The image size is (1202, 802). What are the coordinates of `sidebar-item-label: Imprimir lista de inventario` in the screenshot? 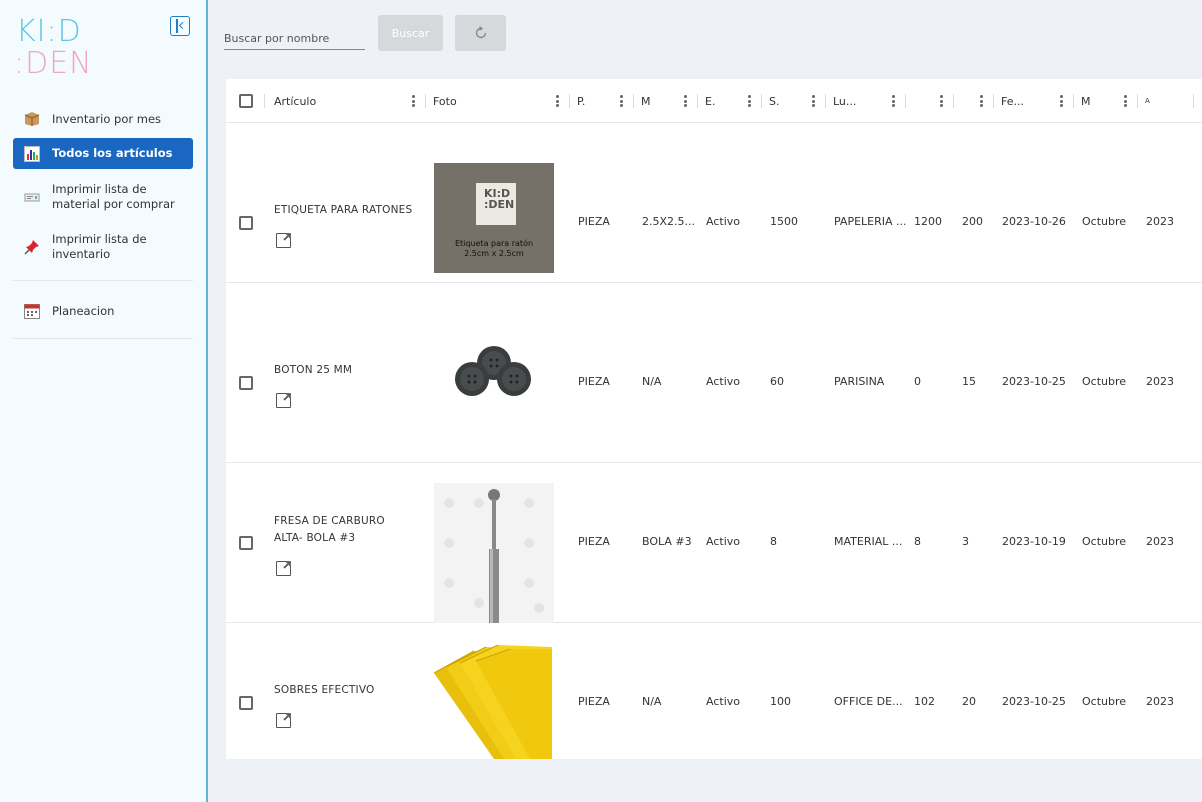 It's located at (99, 246).